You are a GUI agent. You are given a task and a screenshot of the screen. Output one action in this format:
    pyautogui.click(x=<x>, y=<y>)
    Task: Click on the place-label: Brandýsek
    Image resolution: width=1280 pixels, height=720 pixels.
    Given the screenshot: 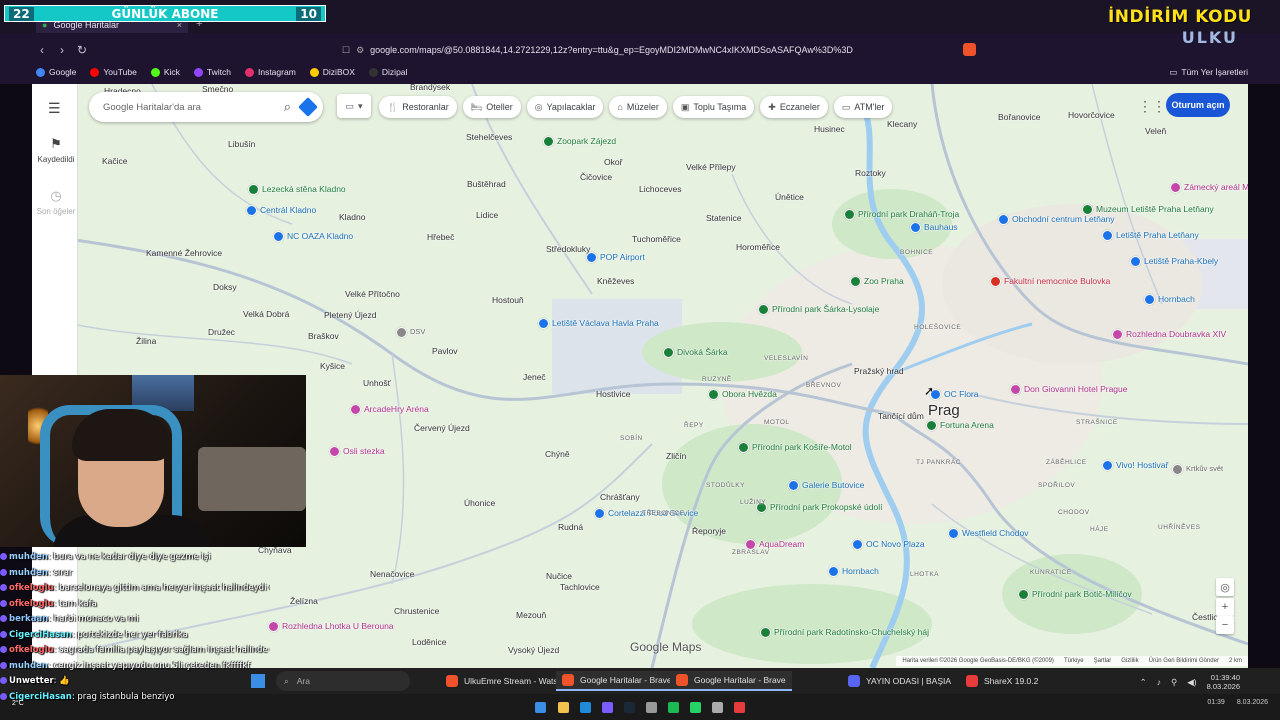 What is the action you would take?
    pyautogui.click(x=430, y=88)
    